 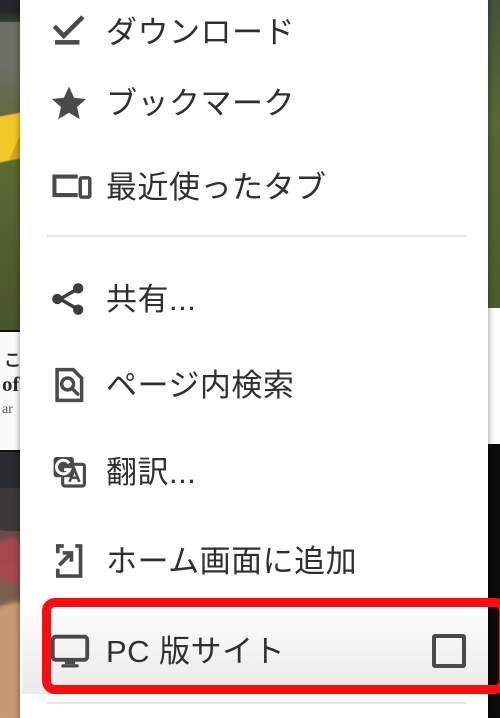 I want to click on download-checkmark-icon, so click(x=77, y=32).